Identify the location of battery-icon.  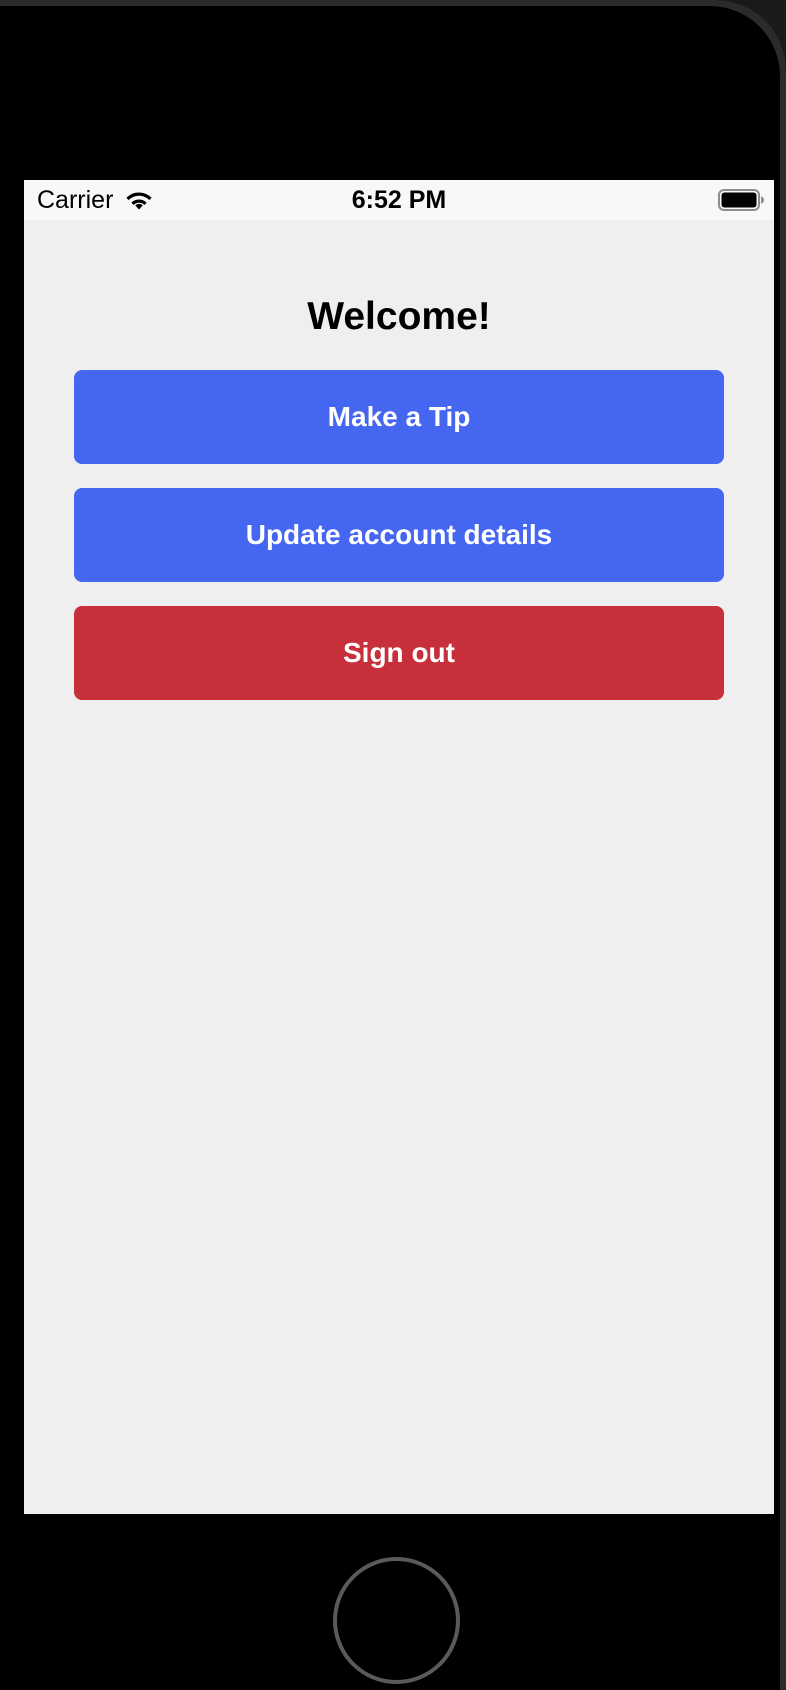
(741, 200).